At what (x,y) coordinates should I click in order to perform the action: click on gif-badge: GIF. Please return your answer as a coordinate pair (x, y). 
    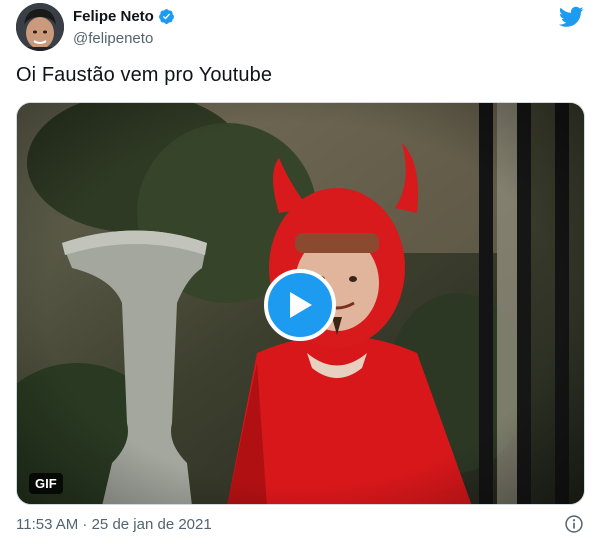
    Looking at the image, I should click on (46, 483).